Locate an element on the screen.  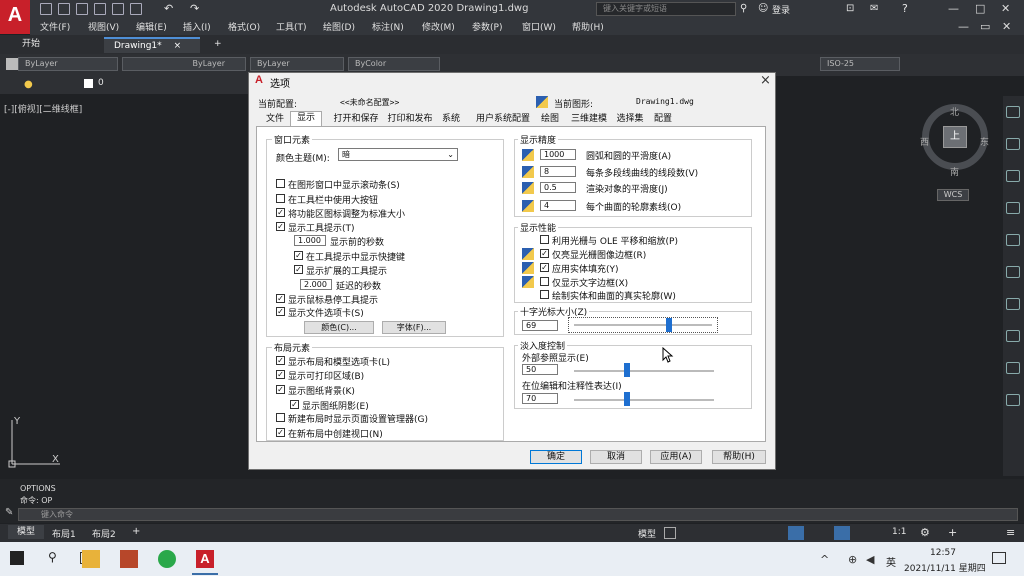
search-icon: ⚲ is located at coordinates (52, 557).